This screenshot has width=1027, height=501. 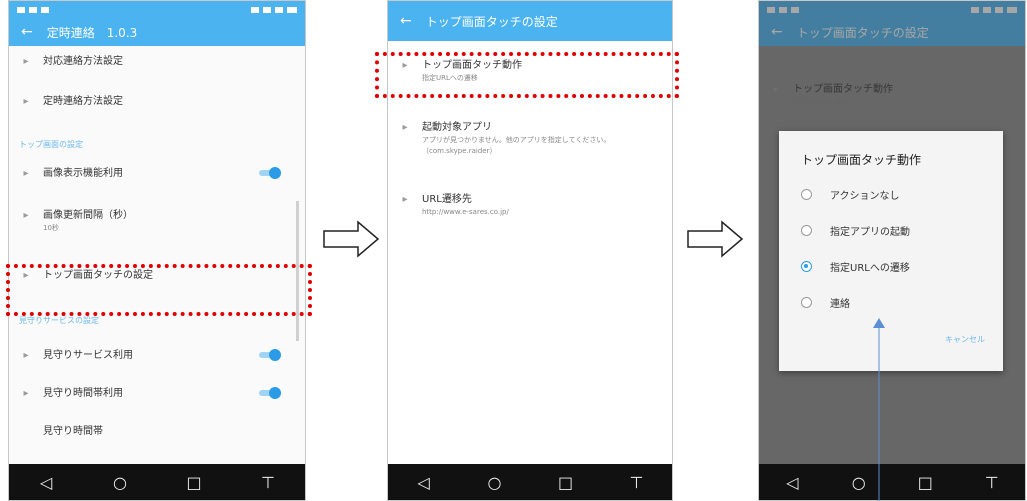 What do you see at coordinates (269, 393) in the screenshot?
I see `watch-hours-toggle` at bounding box center [269, 393].